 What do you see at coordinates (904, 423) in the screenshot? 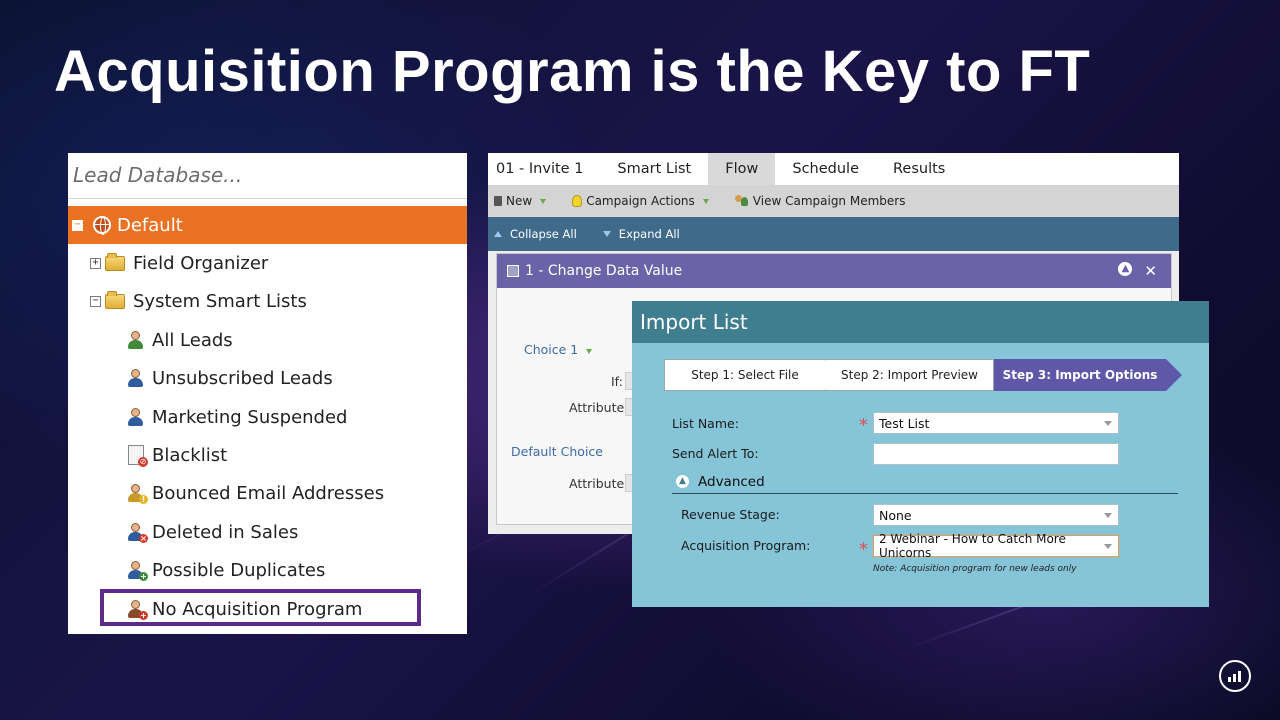
I see `list-name-value: Test List` at bounding box center [904, 423].